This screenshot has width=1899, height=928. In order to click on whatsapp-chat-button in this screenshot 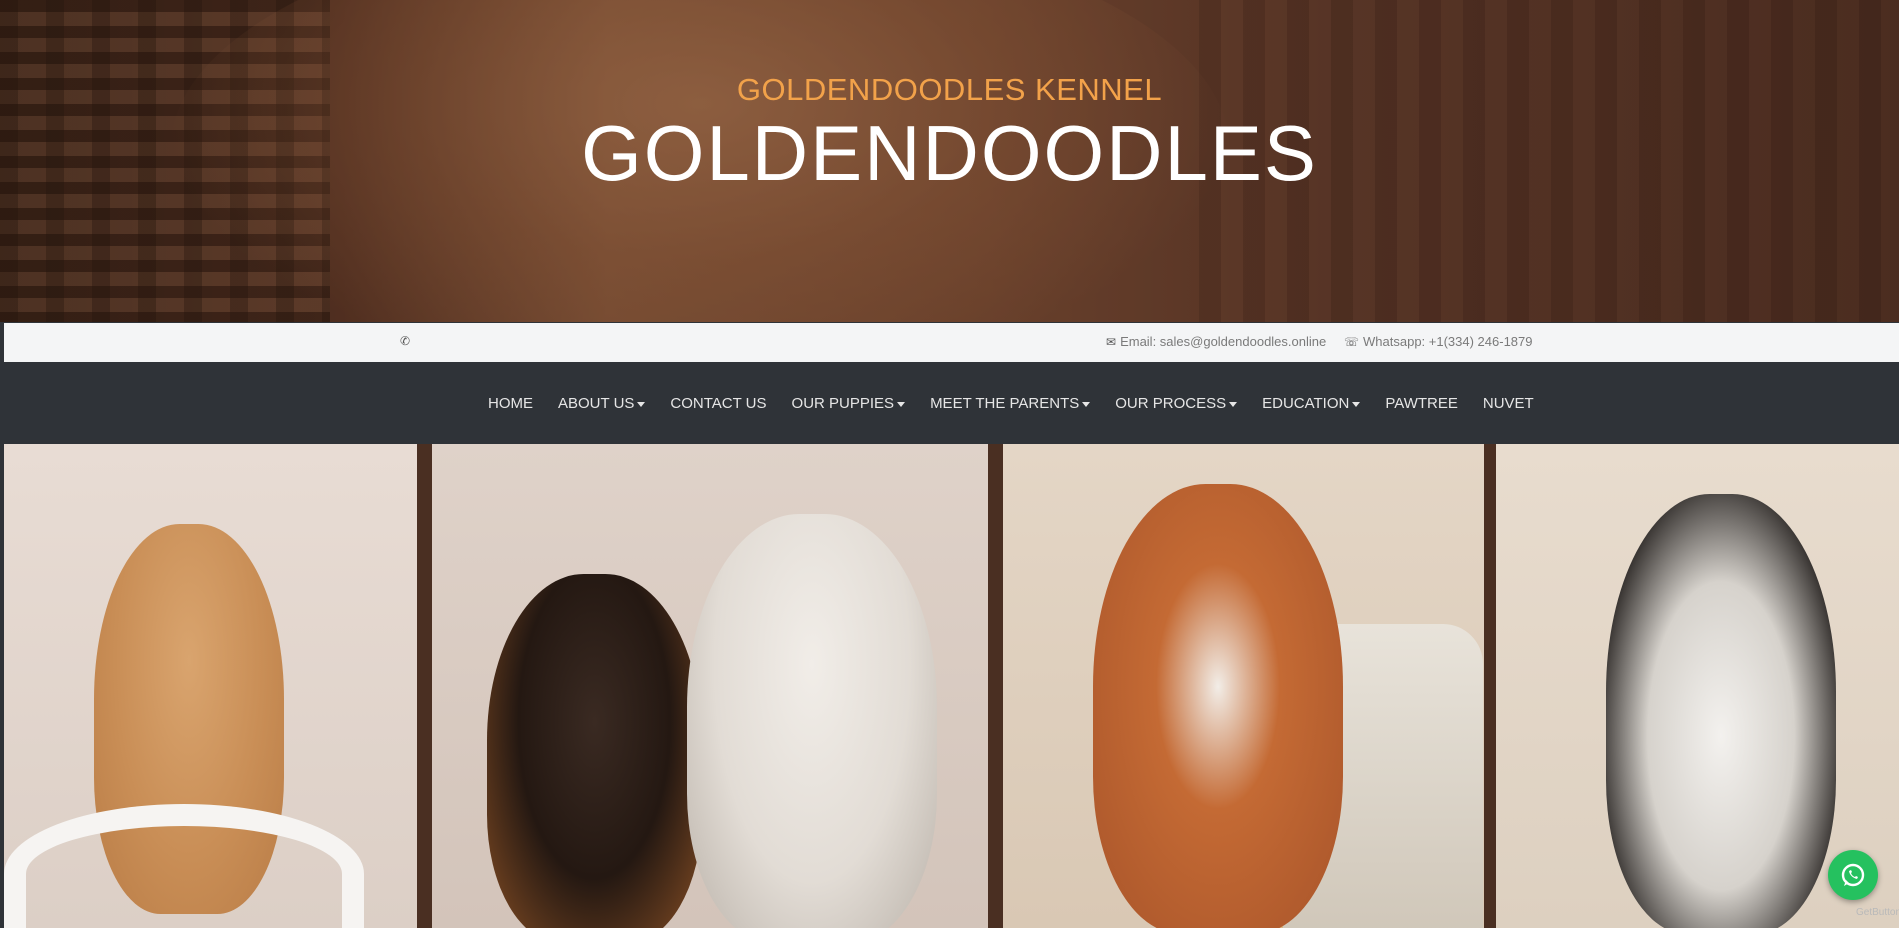, I will do `click(1853, 875)`.